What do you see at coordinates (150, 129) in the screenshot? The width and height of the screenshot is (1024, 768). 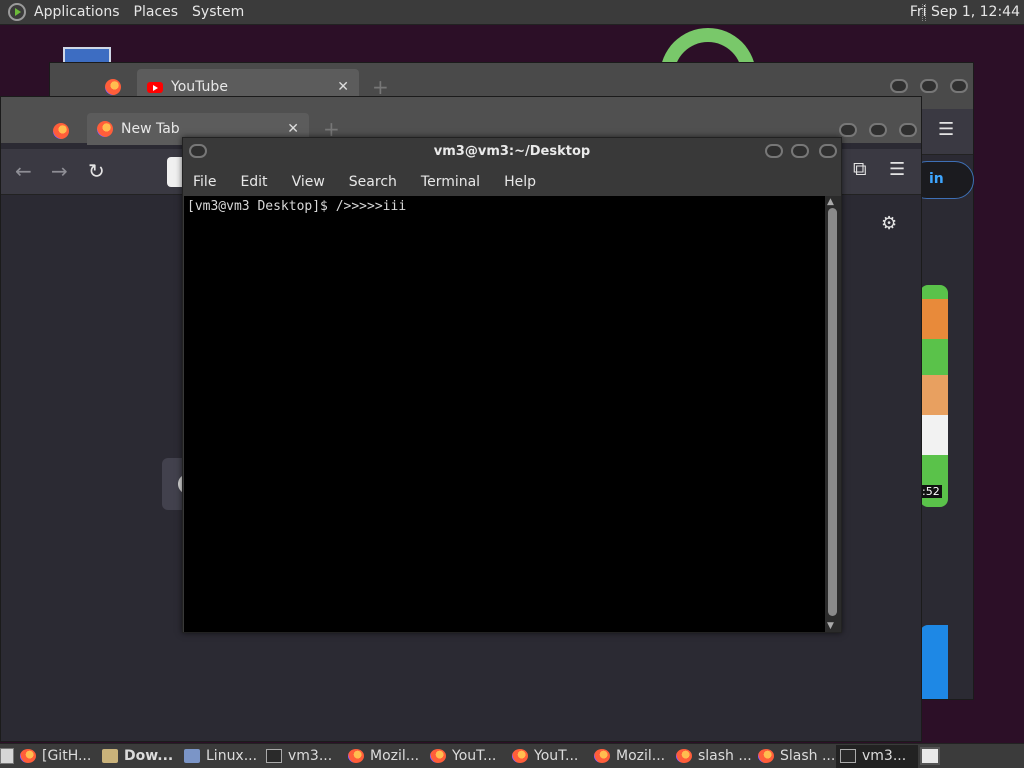 I see `tab-title: New Tab` at bounding box center [150, 129].